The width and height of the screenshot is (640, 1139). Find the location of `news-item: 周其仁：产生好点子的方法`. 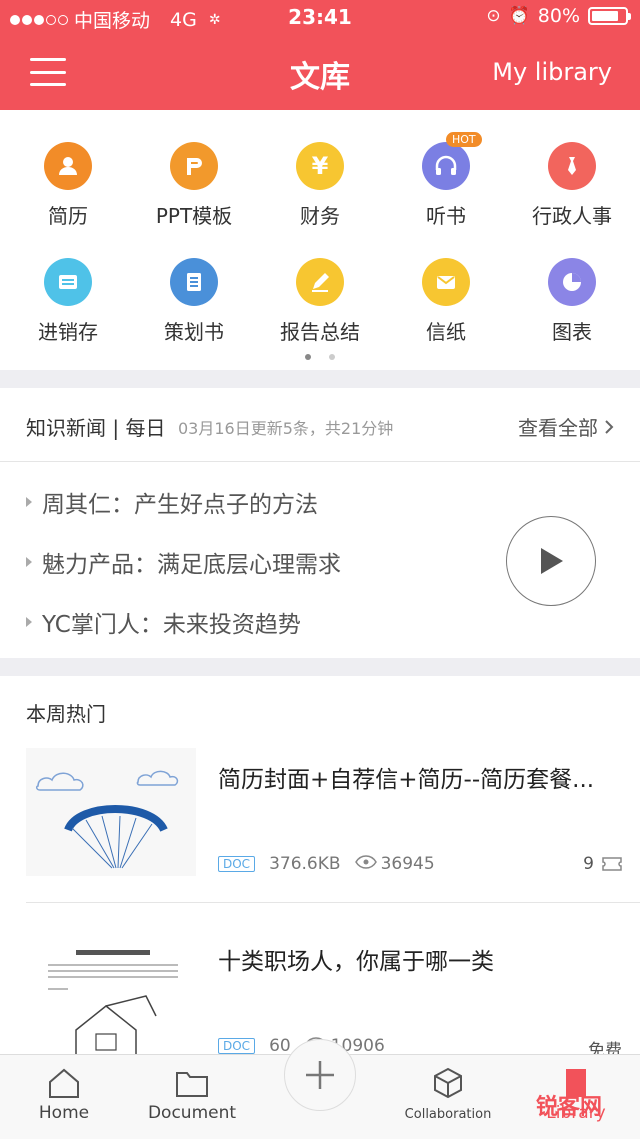

news-item: 周其仁：产生好点子的方法 is located at coordinates (256, 502).